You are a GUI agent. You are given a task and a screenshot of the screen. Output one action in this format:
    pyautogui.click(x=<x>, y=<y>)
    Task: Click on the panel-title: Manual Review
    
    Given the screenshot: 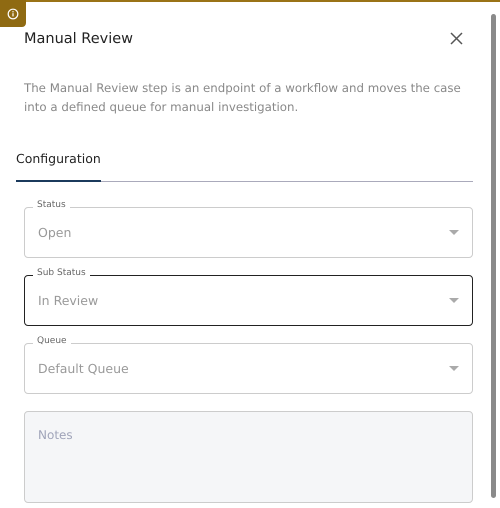 What is the action you would take?
    pyautogui.click(x=79, y=38)
    